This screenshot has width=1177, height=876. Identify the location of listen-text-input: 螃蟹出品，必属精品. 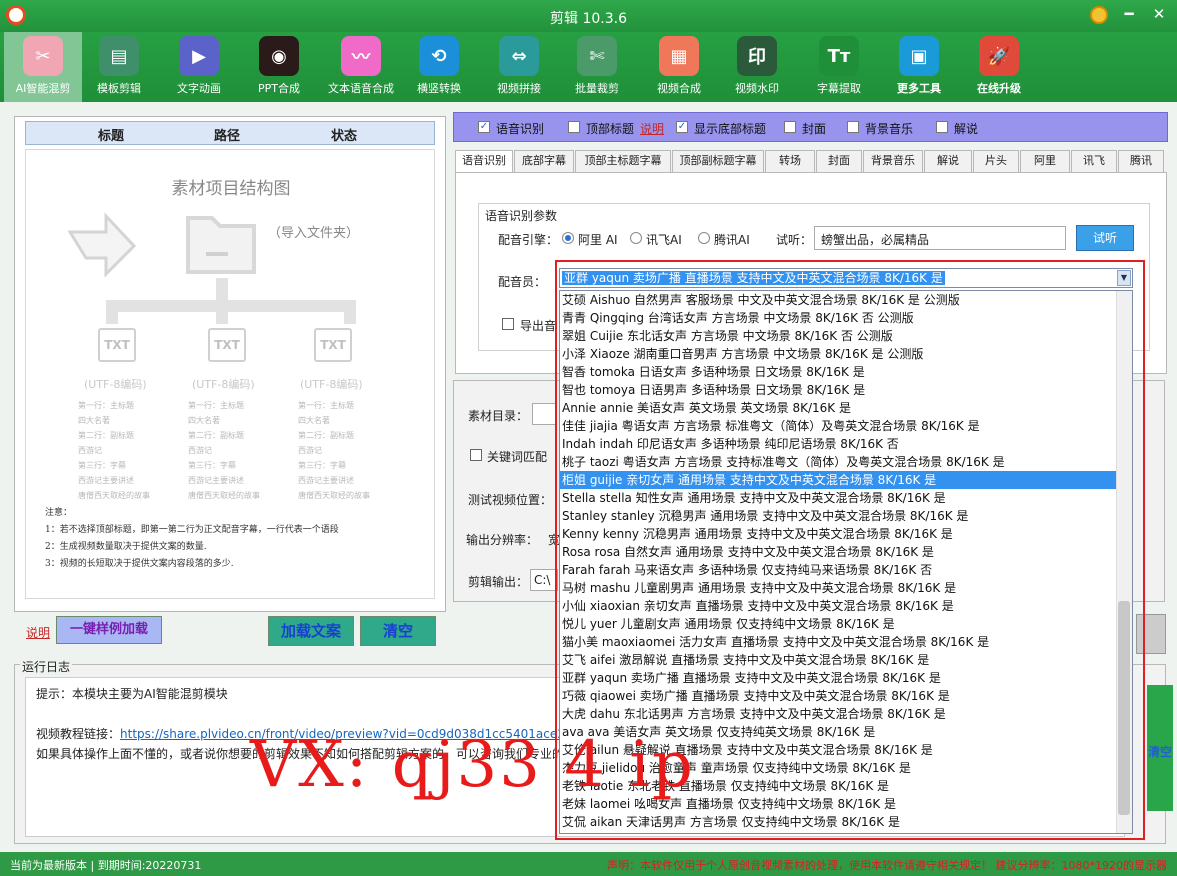
(940, 238).